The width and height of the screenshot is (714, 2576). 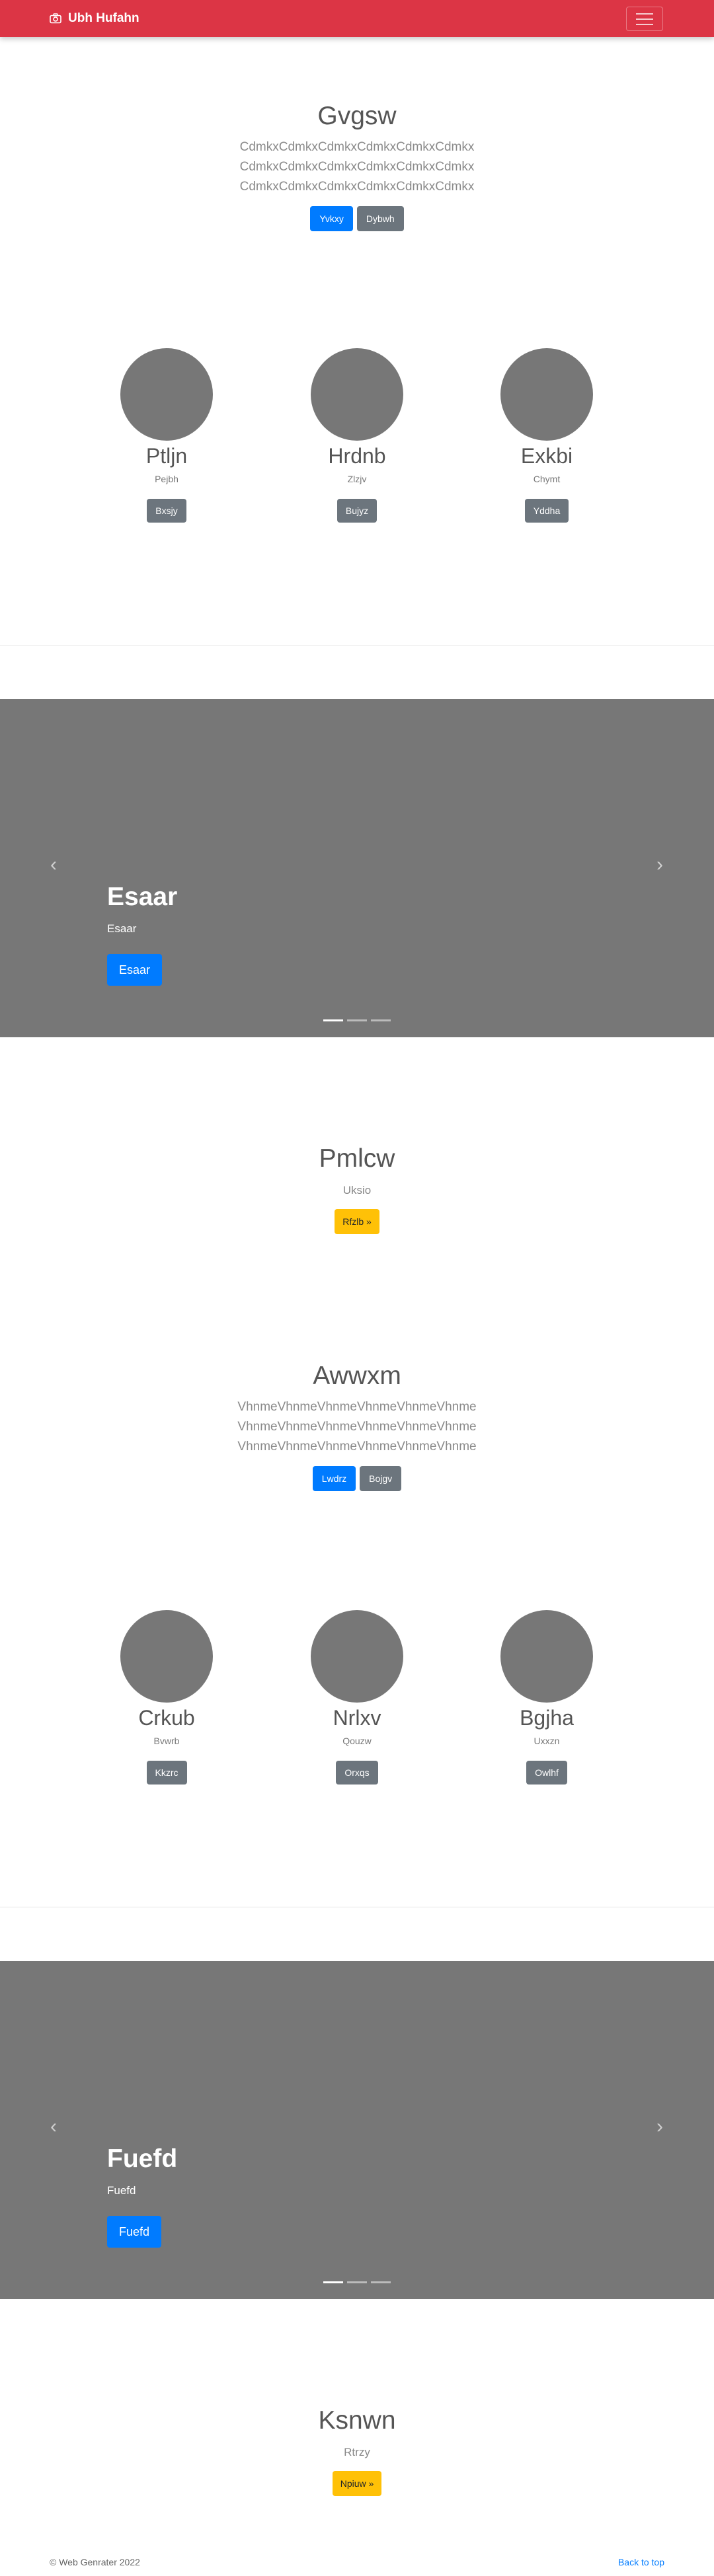 I want to click on hamburger-icon, so click(x=644, y=14).